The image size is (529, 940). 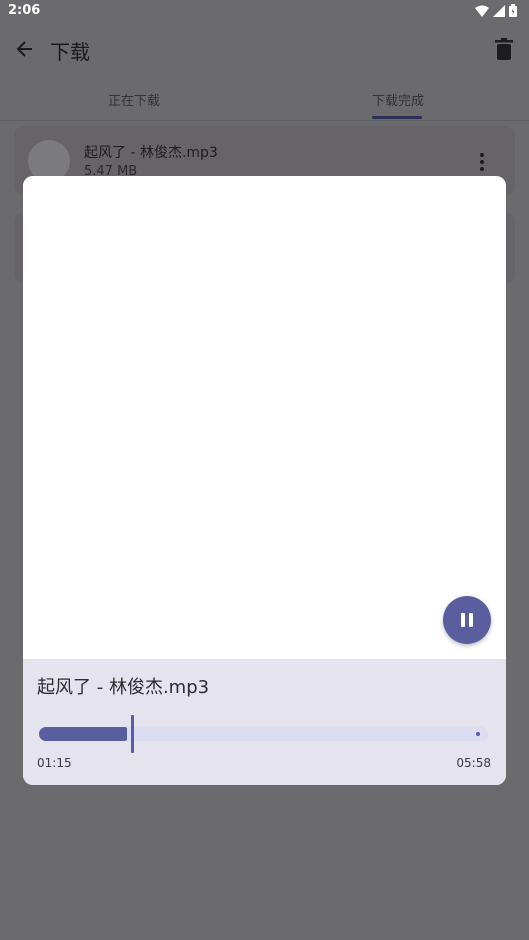 I want to click on status-bar: 2:06, so click(x=264, y=12).